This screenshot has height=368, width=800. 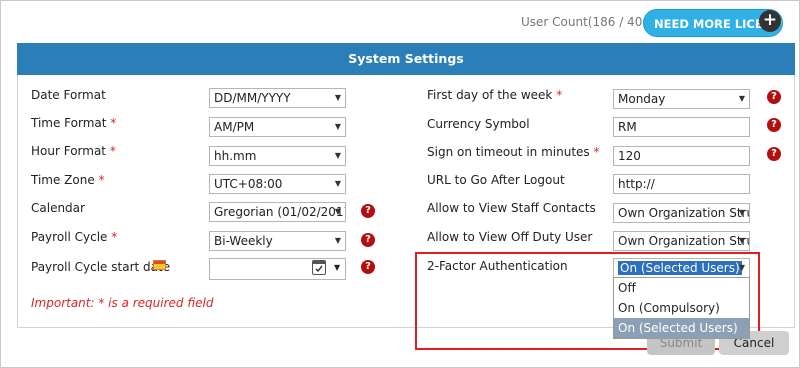 What do you see at coordinates (681, 213) in the screenshot?
I see `staff-contacts-select: Own Organization Struc ▼` at bounding box center [681, 213].